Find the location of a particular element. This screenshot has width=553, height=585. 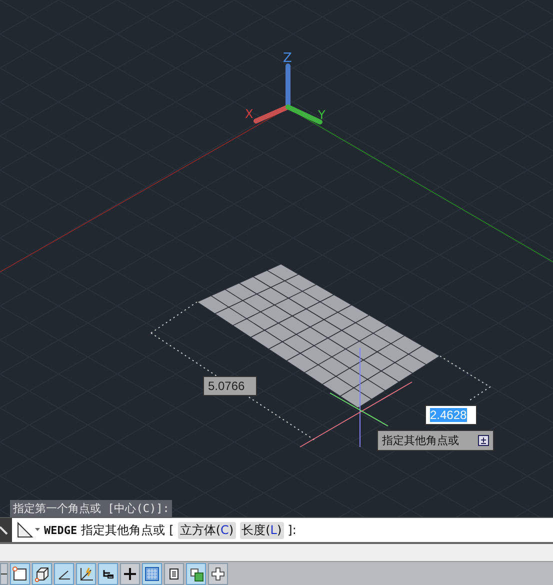

dimension-line is located at coordinates (465, 378).